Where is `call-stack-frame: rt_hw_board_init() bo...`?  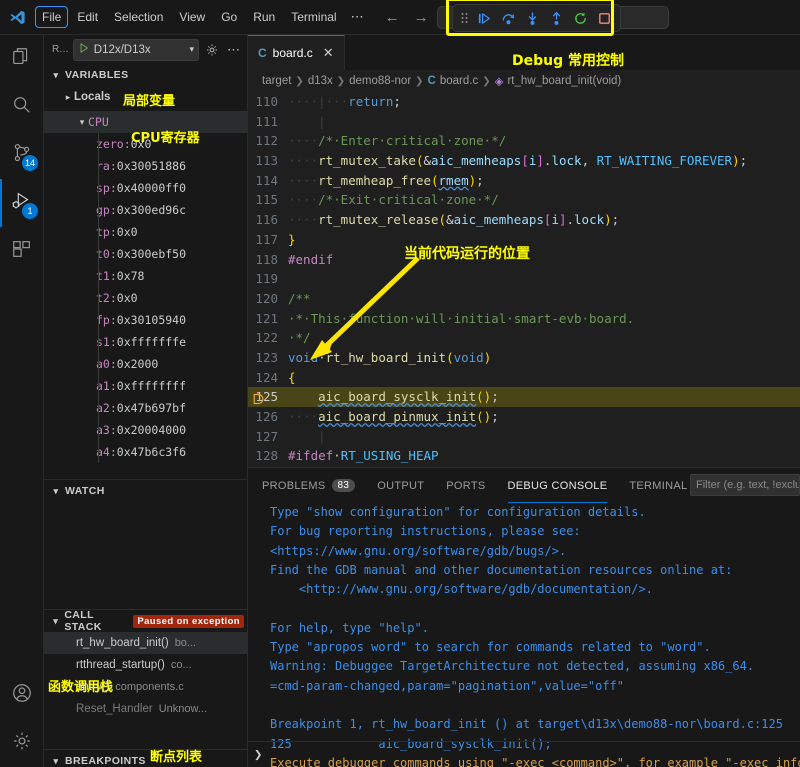
call-stack-frame: rt_hw_board_init() bo... is located at coordinates (146, 643).